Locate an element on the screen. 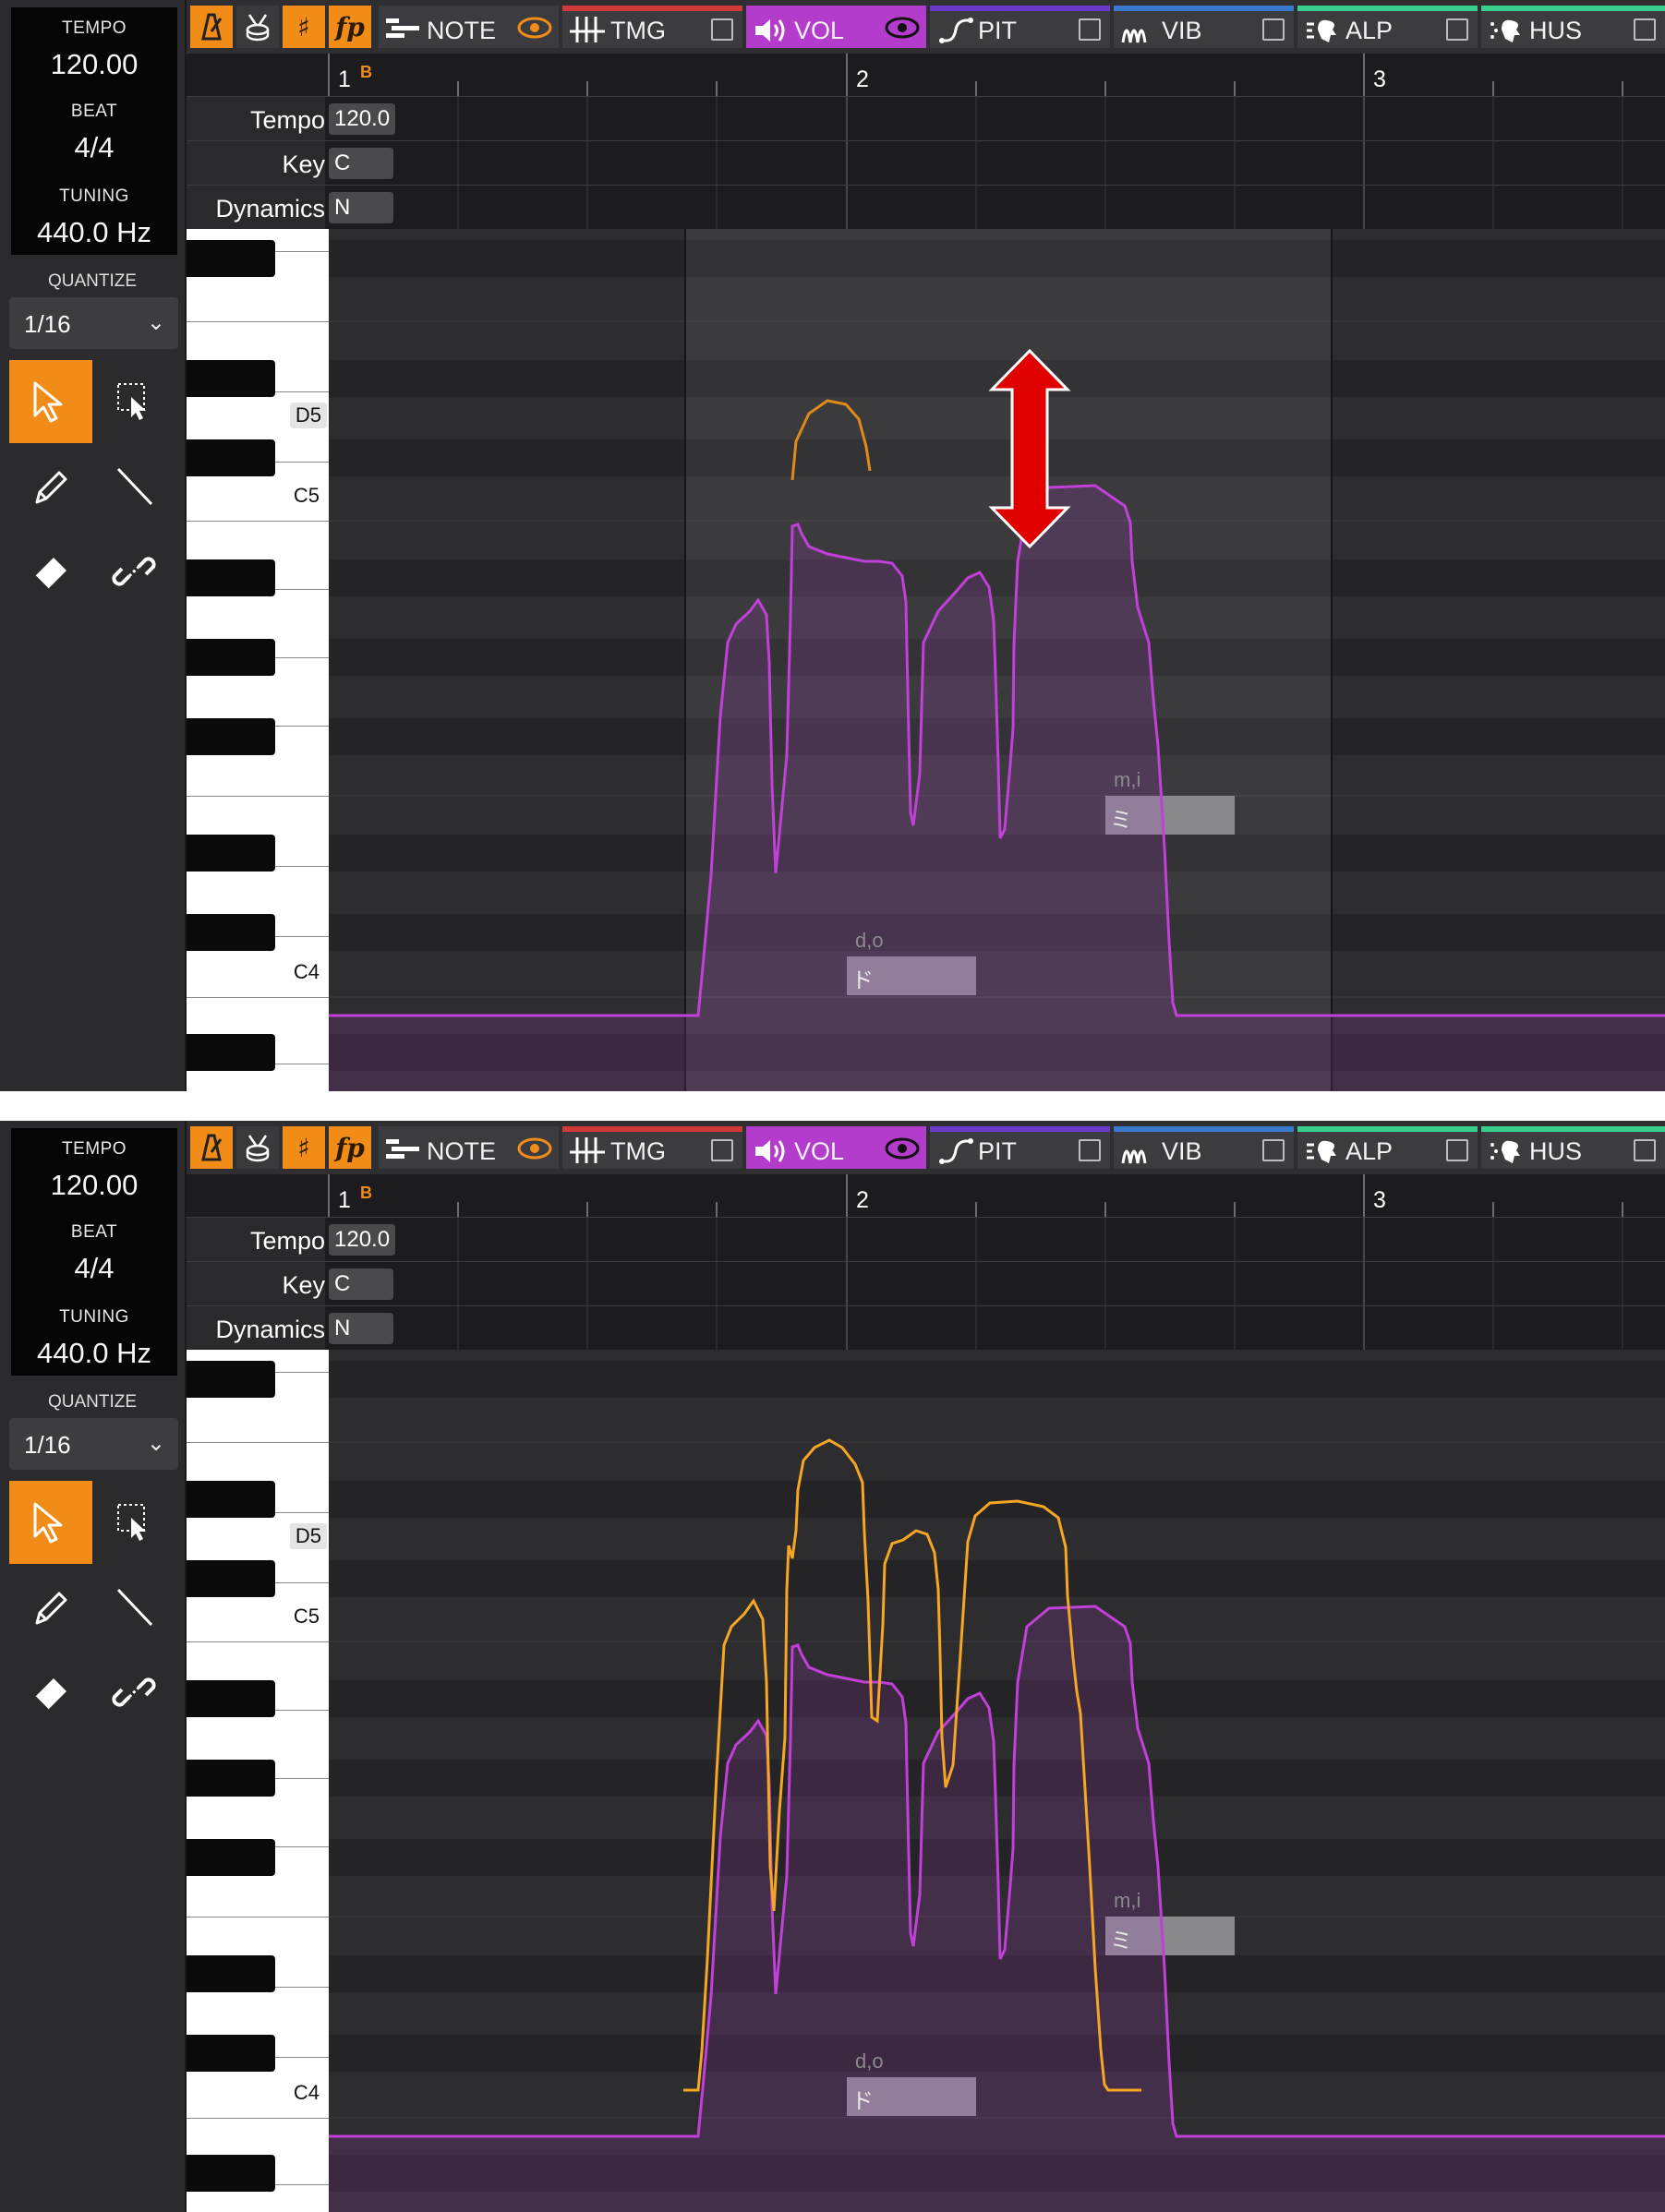 This screenshot has width=1665, height=2212. pitch-curve-icon is located at coordinates (956, 30).